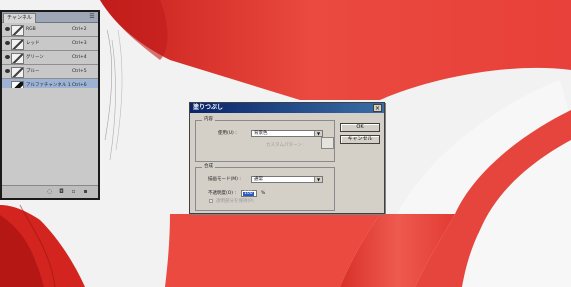 Image resolution: width=571 pixels, height=287 pixels. Describe the element at coordinates (79, 43) in the screenshot. I see `channel-shortcut: Ctrl+3` at that location.